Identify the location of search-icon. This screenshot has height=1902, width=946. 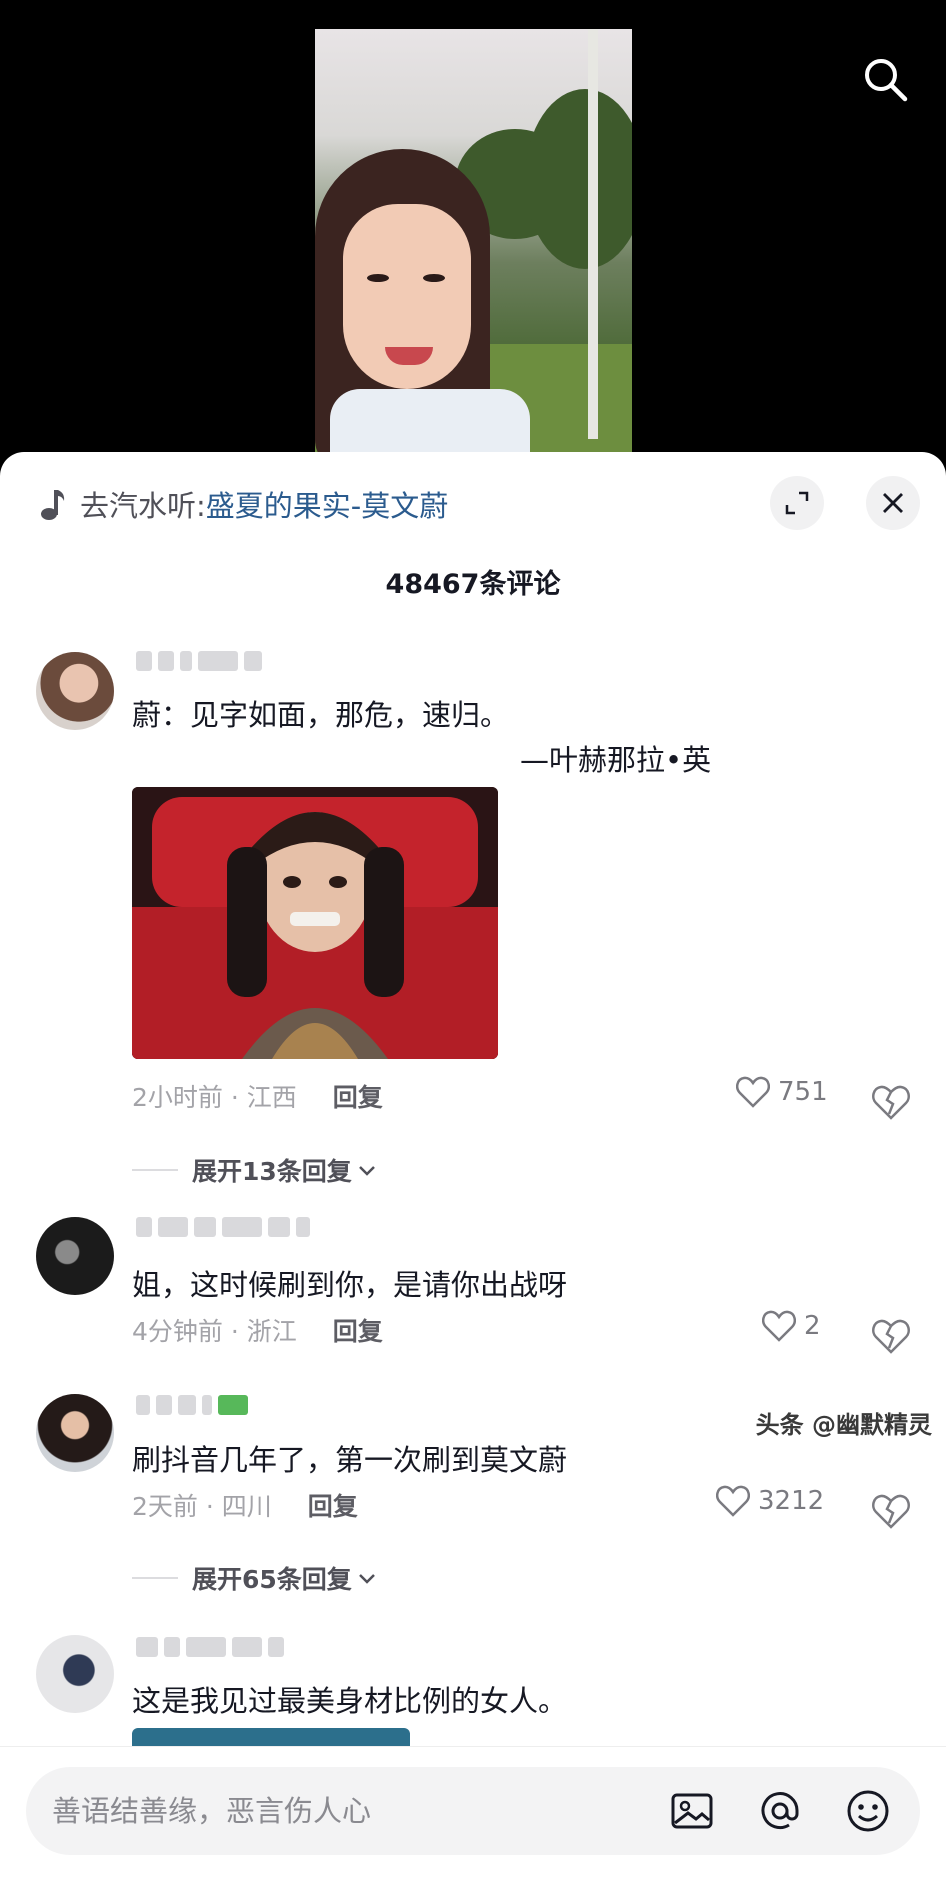
(886, 80).